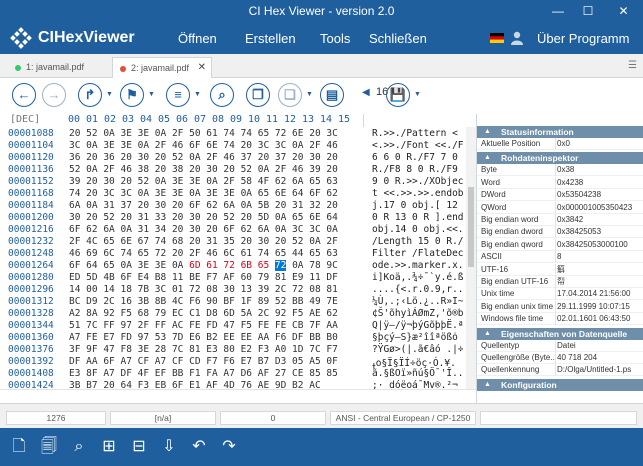 Image resolution: width=643 pixels, height=466 pixels. What do you see at coordinates (497, 38) in the screenshot?
I see `language-flag-icon` at bounding box center [497, 38].